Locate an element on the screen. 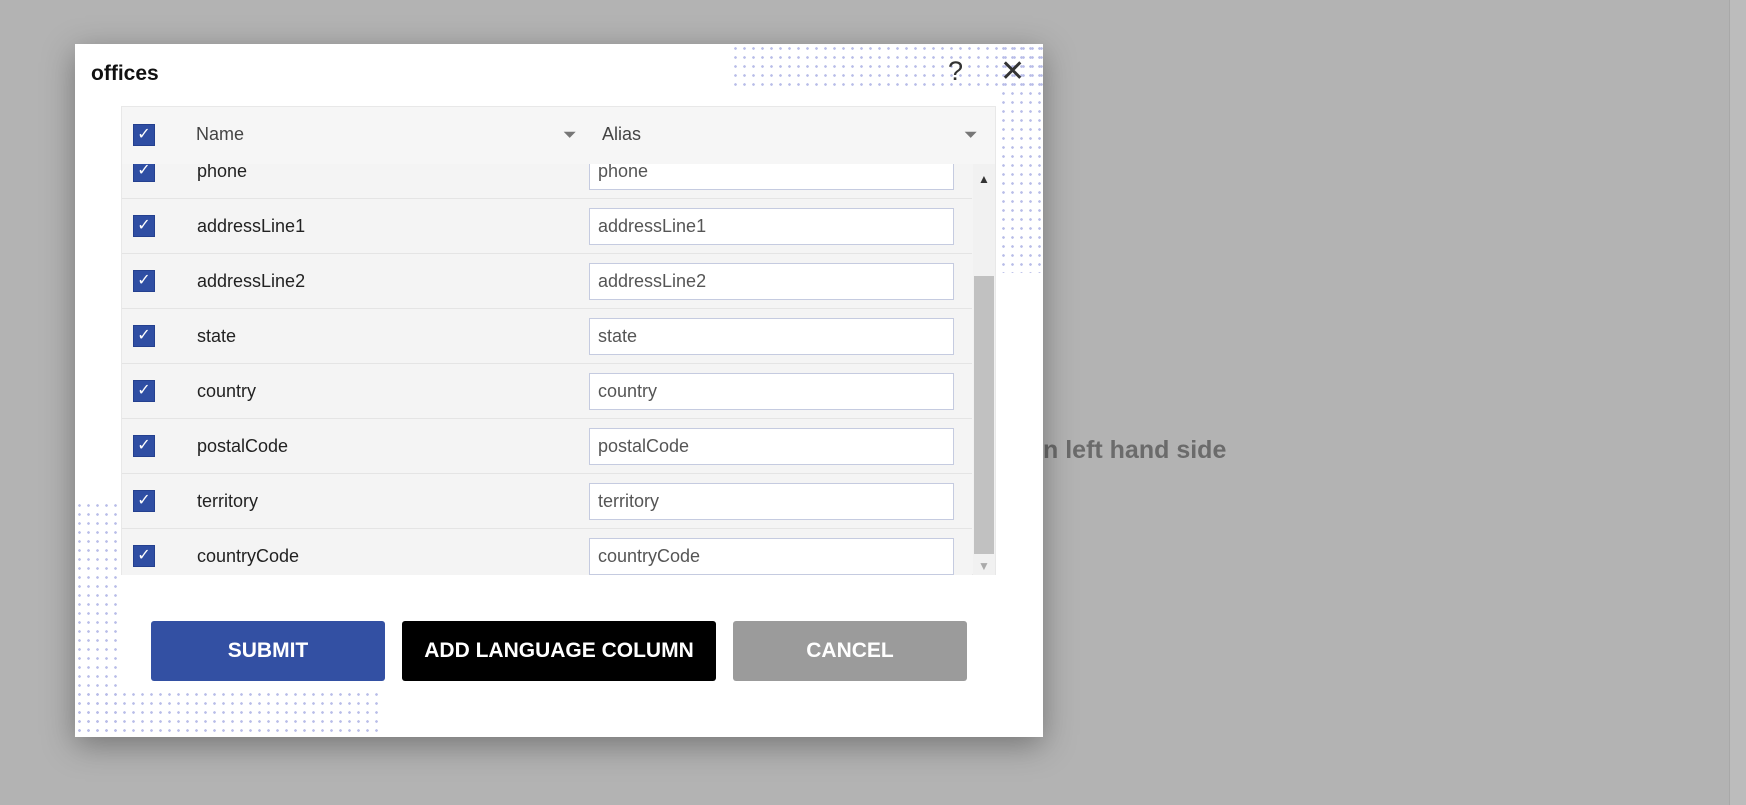  cancel-button: CANCEL is located at coordinates (850, 651).